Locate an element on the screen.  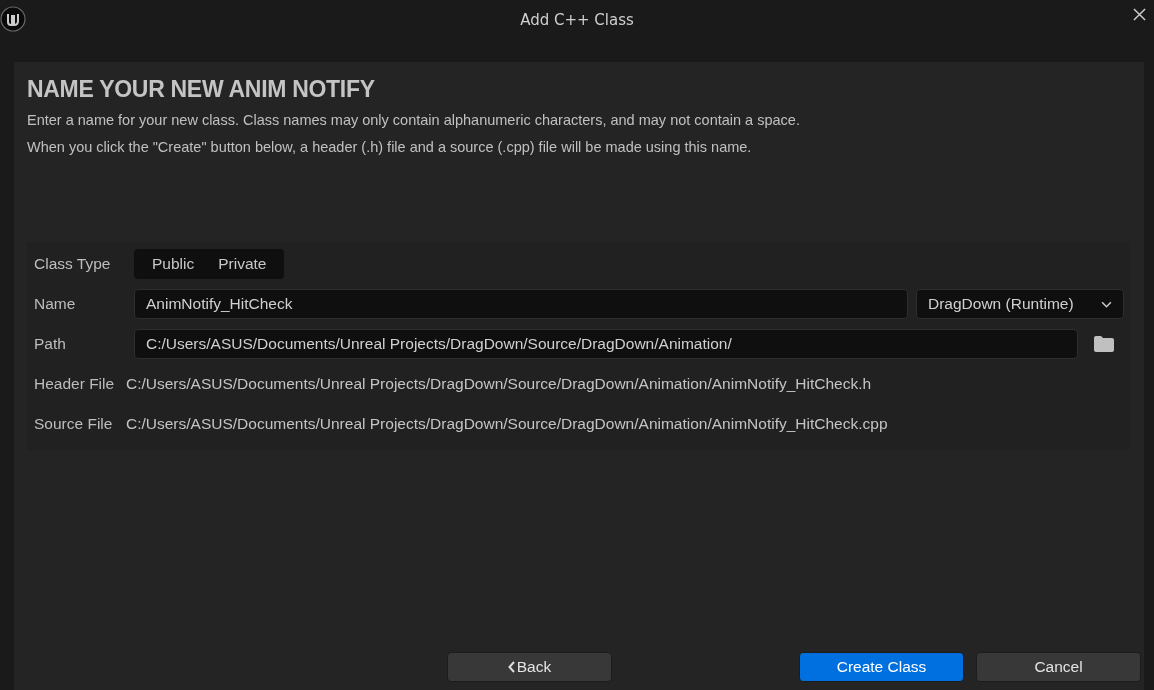
field-label: Class Type is located at coordinates (73, 264).